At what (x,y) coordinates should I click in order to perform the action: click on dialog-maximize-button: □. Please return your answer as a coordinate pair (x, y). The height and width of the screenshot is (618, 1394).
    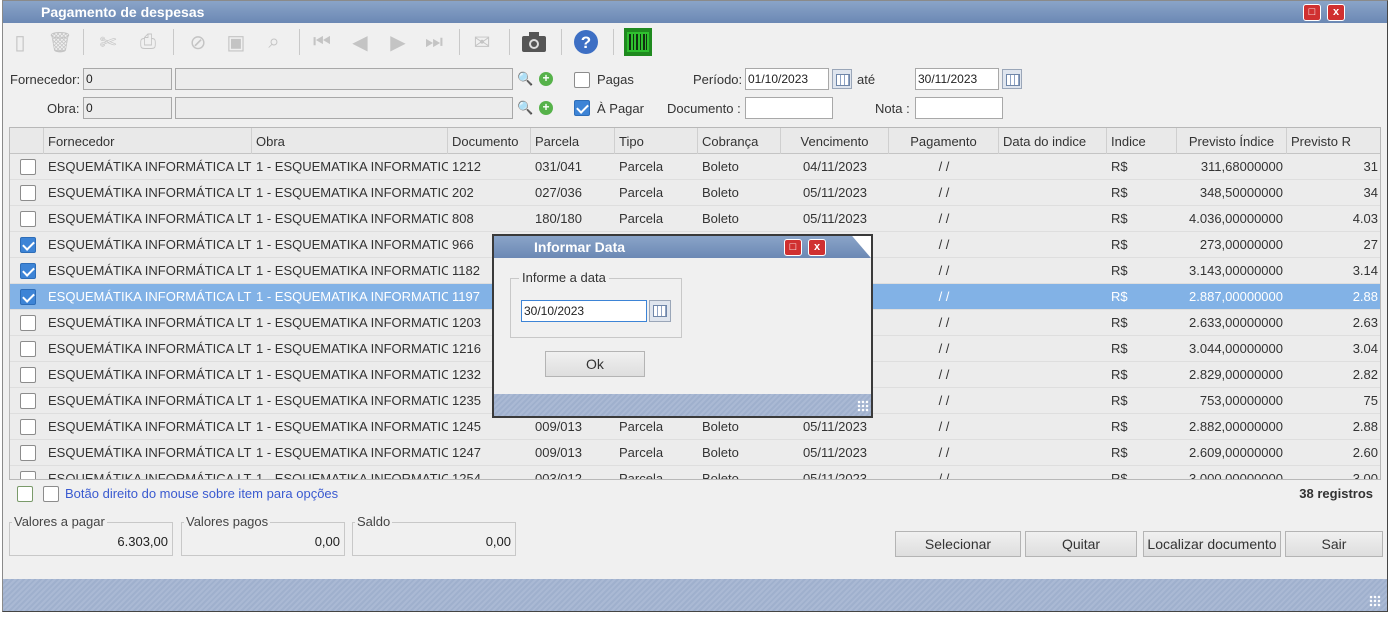
    Looking at the image, I should click on (793, 247).